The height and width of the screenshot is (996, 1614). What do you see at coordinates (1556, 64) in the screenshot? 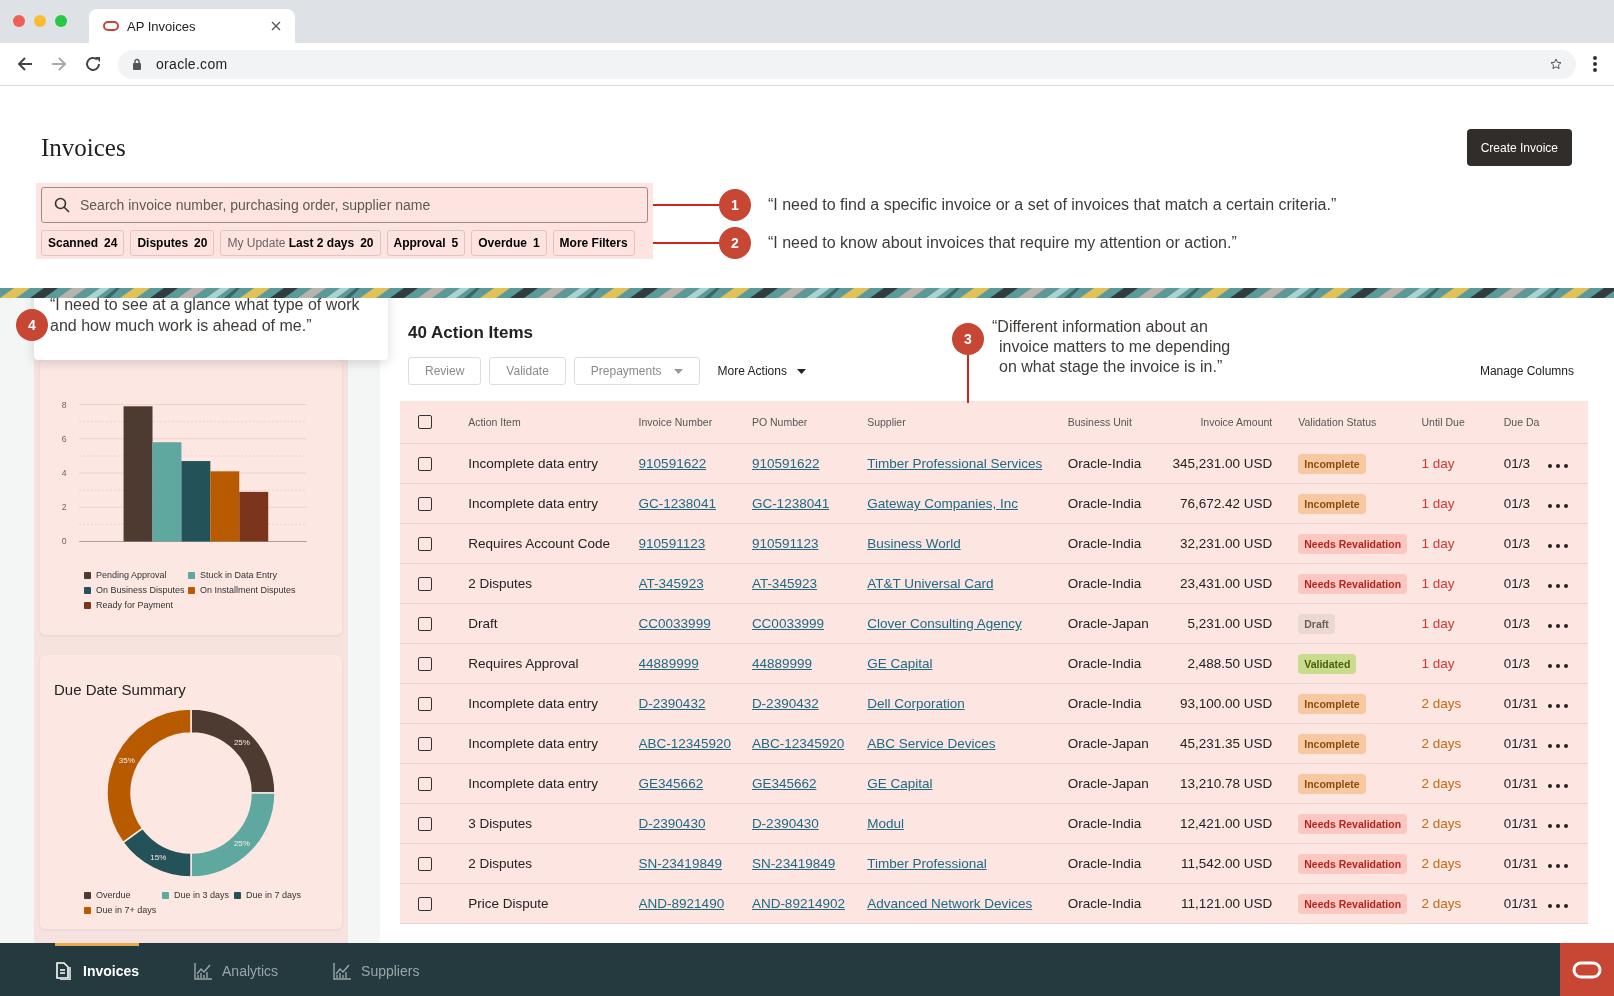
I see `star-icon` at bounding box center [1556, 64].